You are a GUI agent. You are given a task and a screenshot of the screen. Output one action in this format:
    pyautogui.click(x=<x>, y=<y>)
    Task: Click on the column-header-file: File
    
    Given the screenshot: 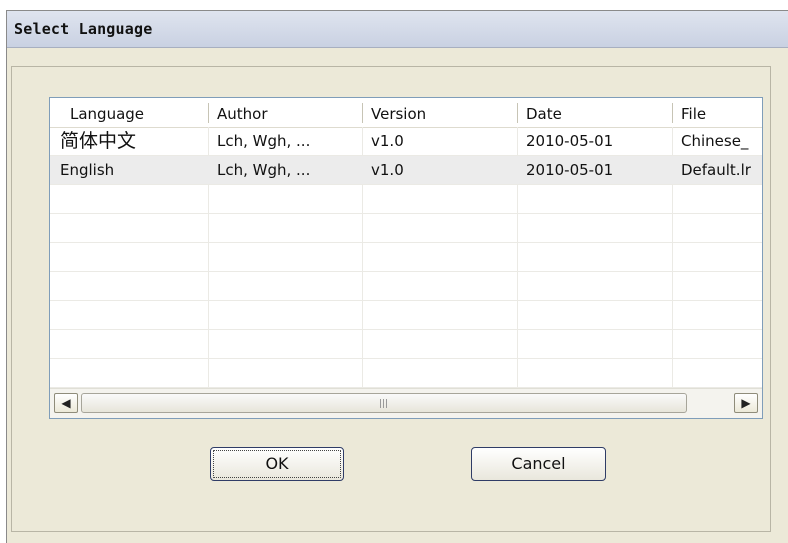 What is the action you would take?
    pyautogui.click(x=717, y=112)
    